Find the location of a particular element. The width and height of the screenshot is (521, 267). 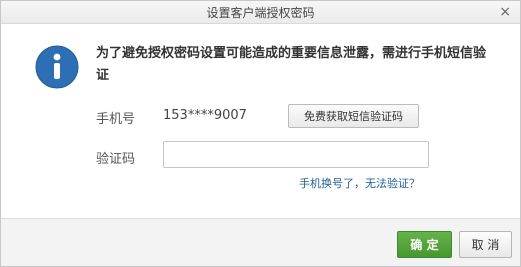

phone-number-value: 153****9007 is located at coordinates (205, 115).